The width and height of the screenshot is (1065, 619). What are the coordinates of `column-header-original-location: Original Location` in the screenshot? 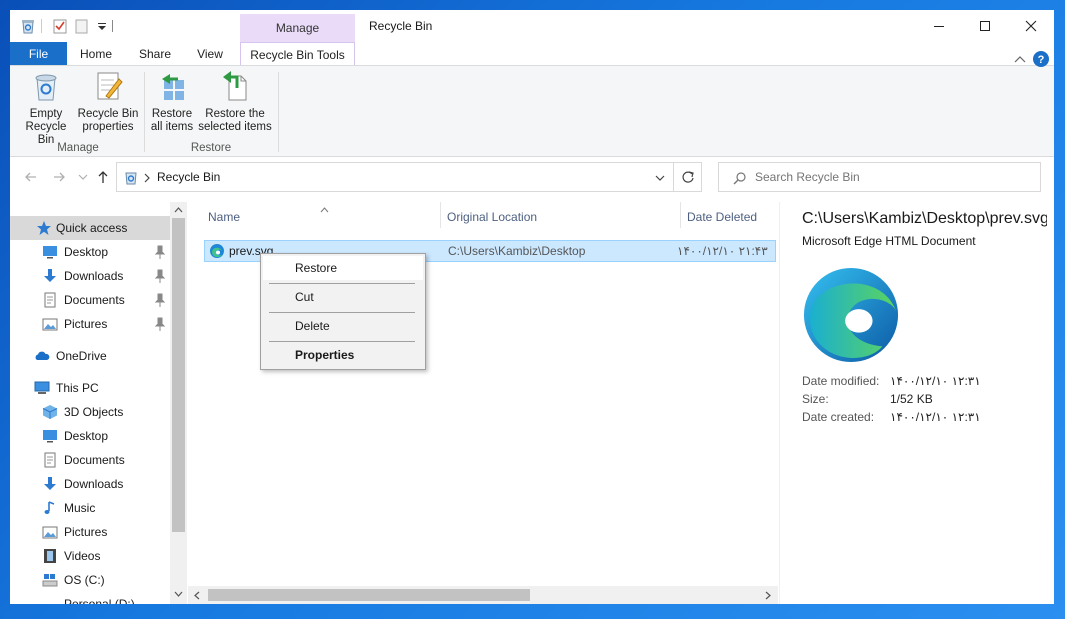 It's located at (492, 217).